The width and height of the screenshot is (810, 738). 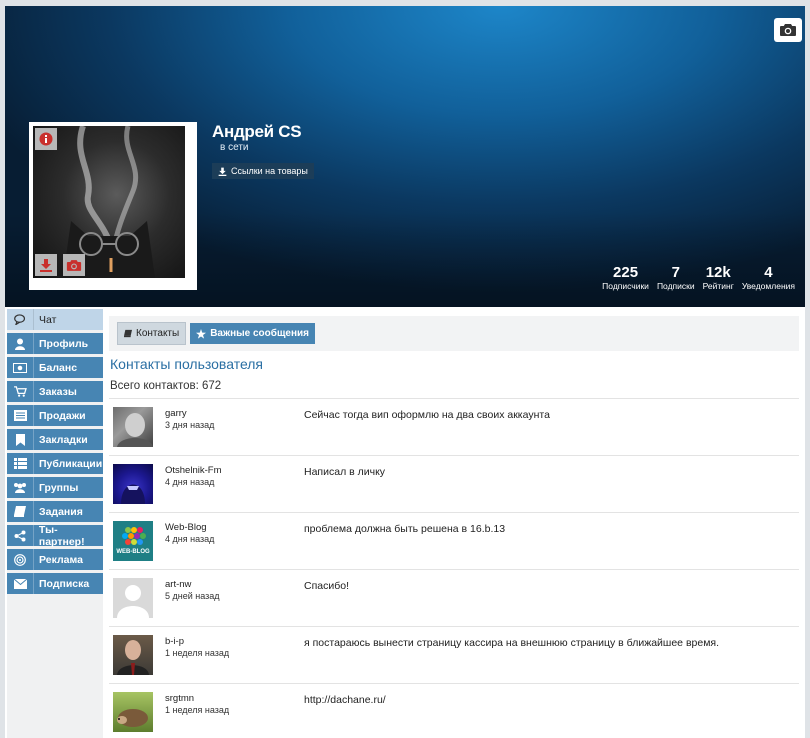 I want to click on sidebar-item-label: Подписка, so click(x=64, y=583).